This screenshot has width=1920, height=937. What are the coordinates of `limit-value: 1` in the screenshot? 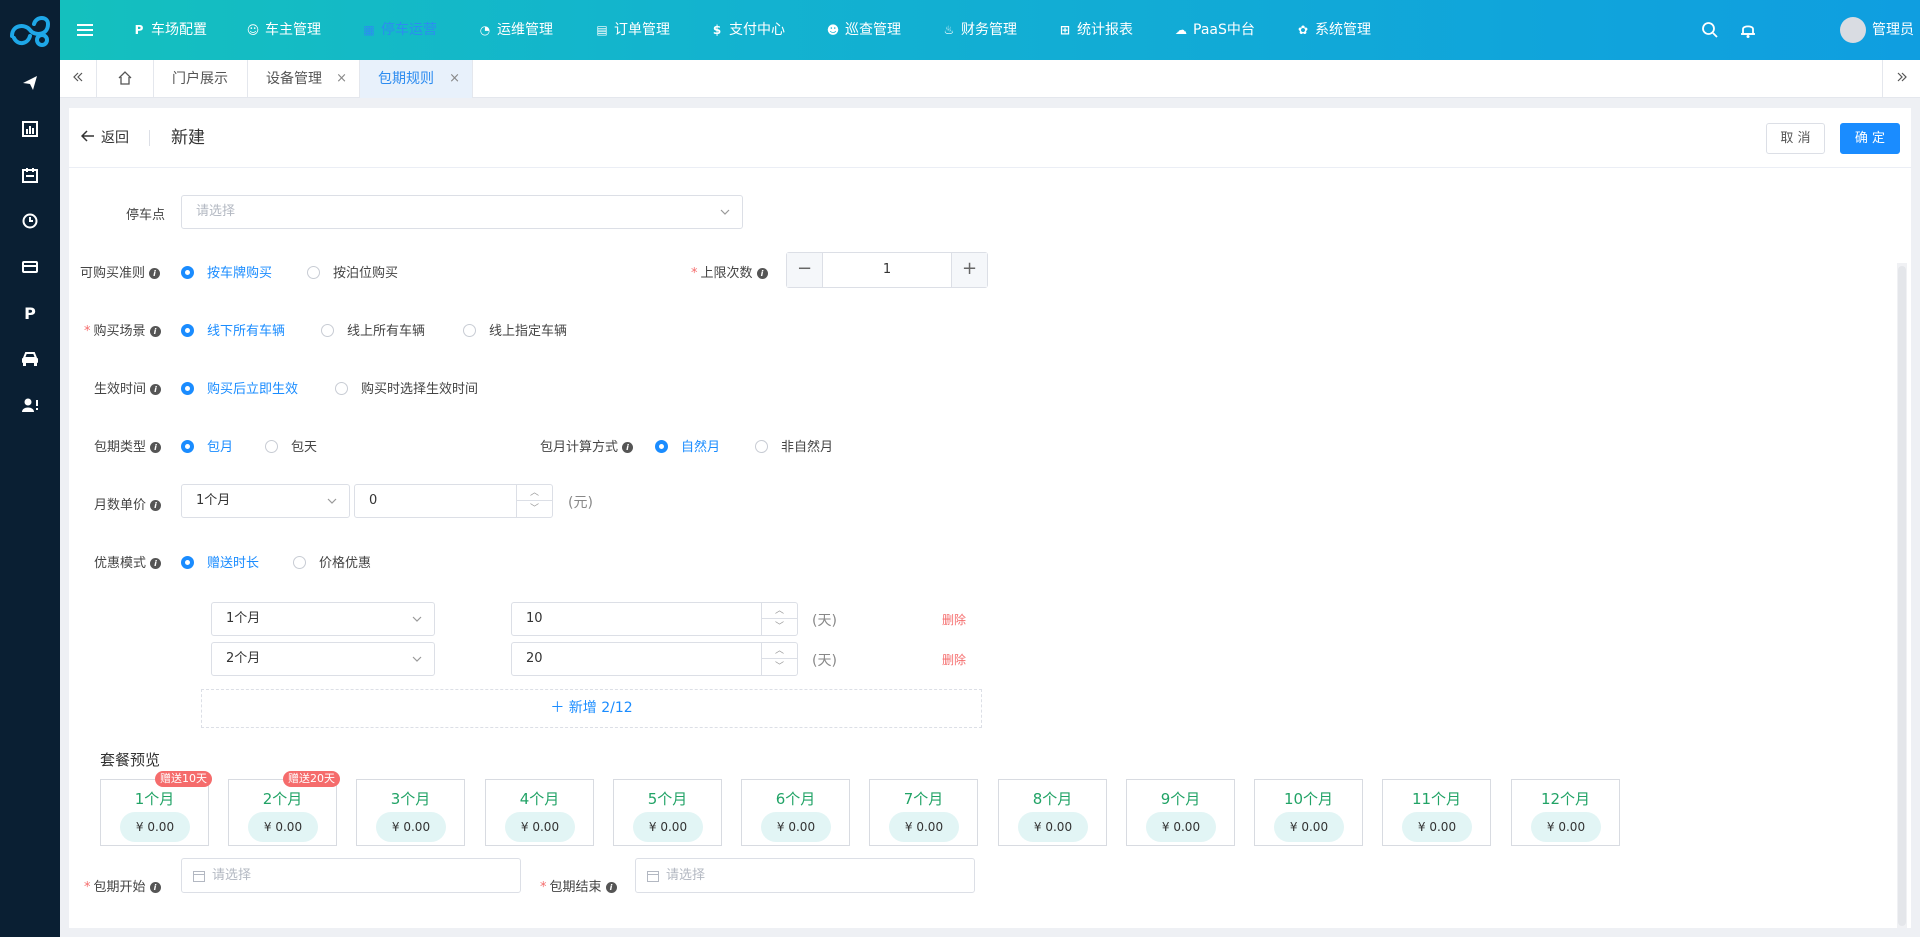 It's located at (887, 270).